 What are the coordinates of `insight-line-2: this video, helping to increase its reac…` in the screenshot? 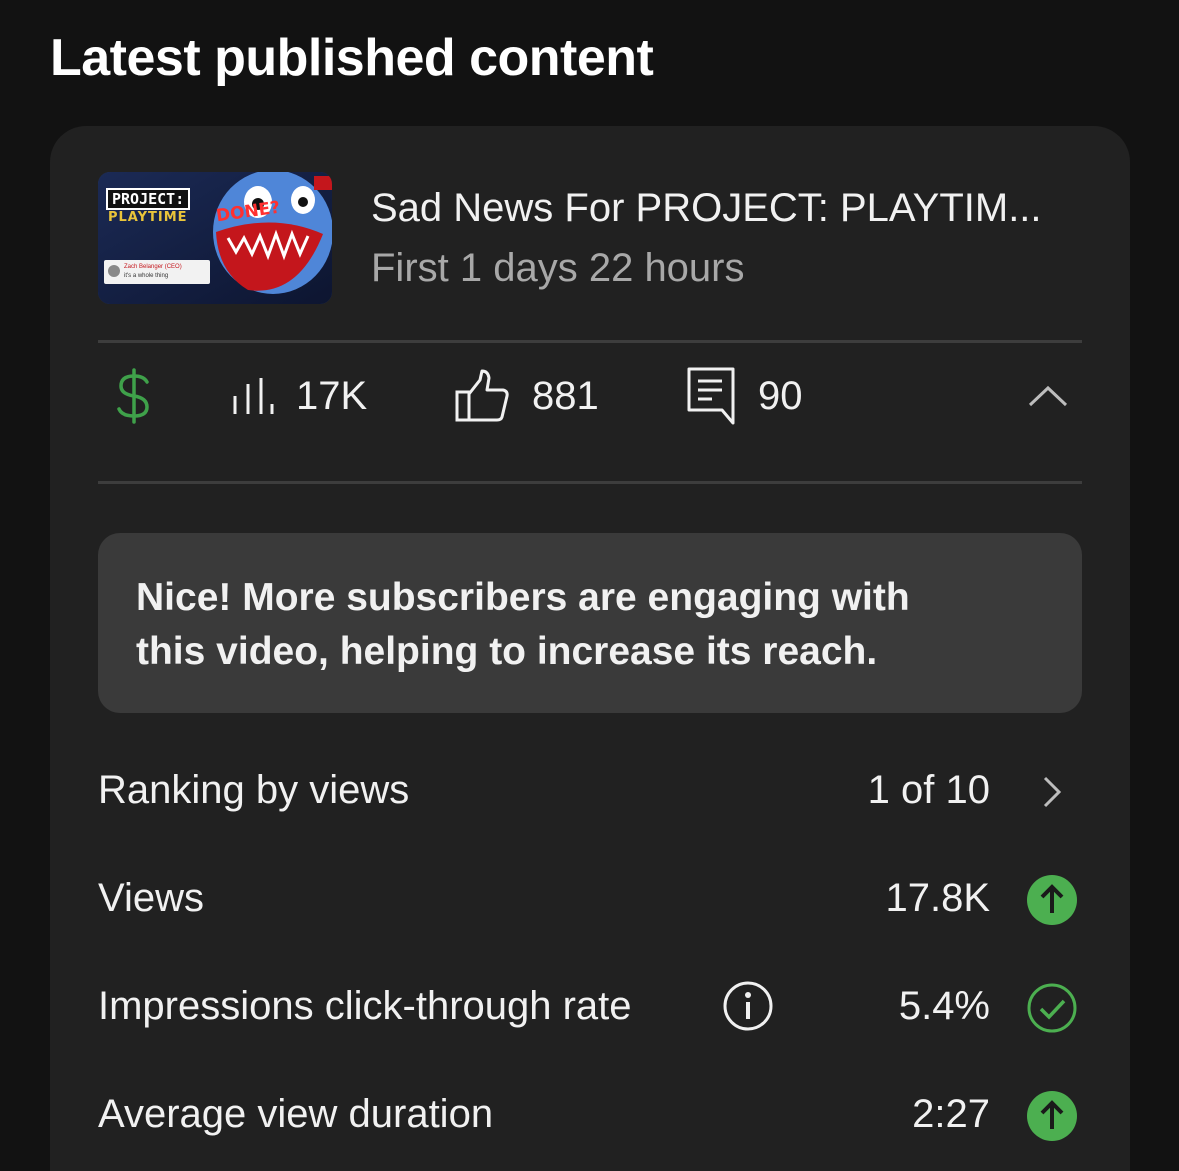 It's located at (507, 651).